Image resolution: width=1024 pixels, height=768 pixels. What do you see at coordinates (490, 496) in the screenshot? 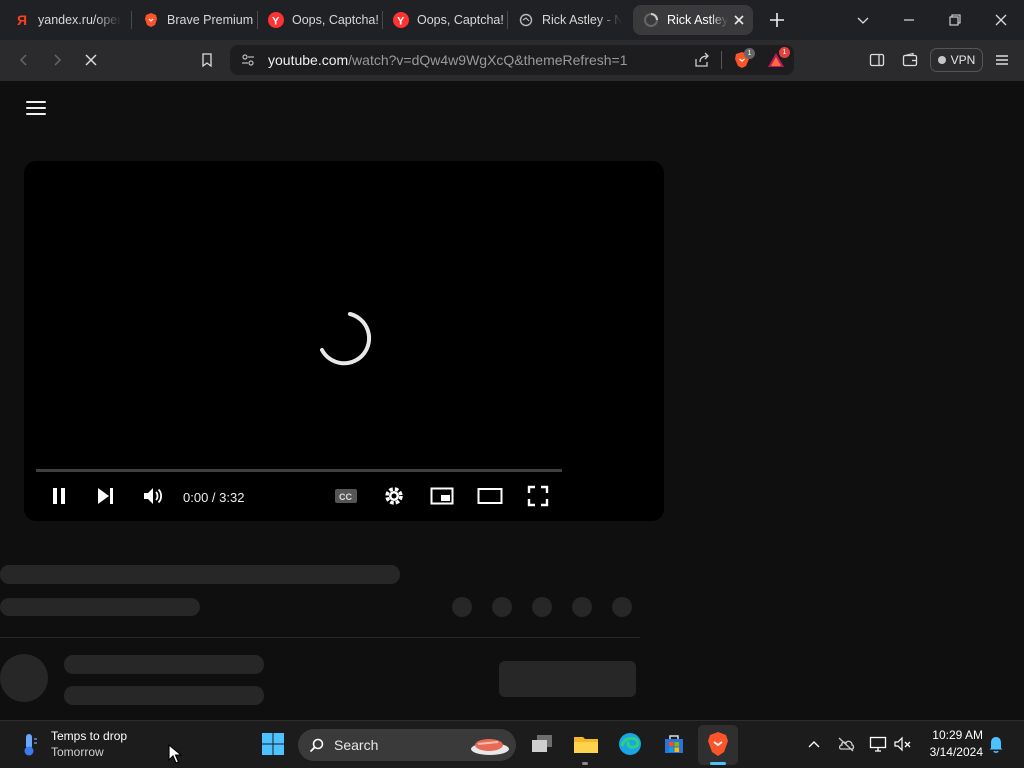
I see `theater-mode-icon` at bounding box center [490, 496].